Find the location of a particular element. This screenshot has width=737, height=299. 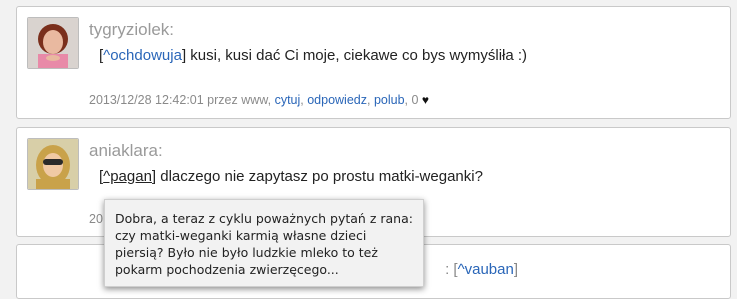

comment-ref: : [^vauban] is located at coordinates (481, 269).